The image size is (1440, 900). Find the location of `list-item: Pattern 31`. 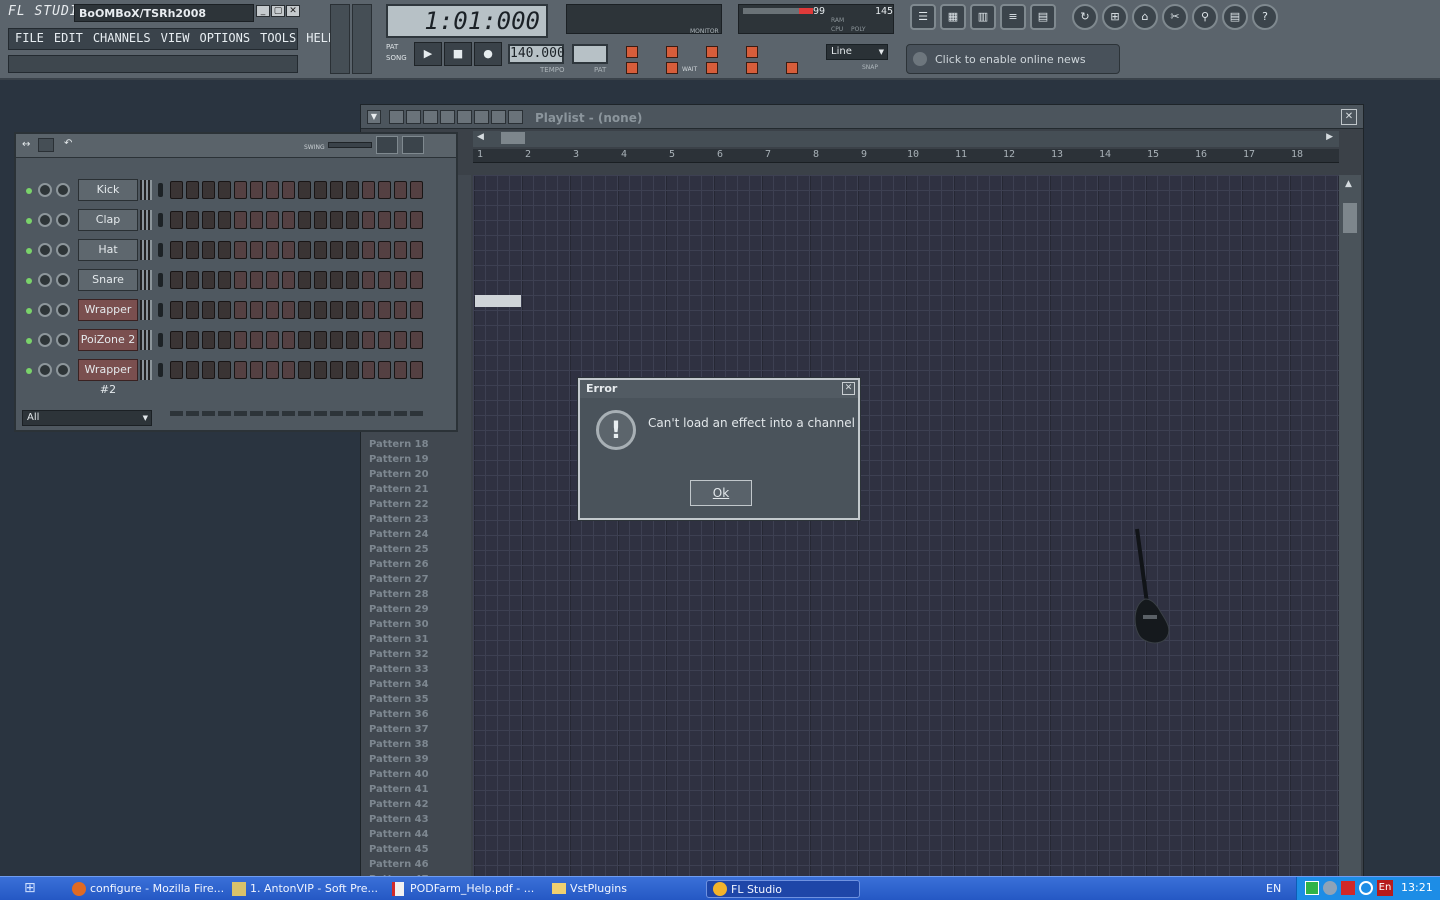

list-item: Pattern 31 is located at coordinates (416, 639).